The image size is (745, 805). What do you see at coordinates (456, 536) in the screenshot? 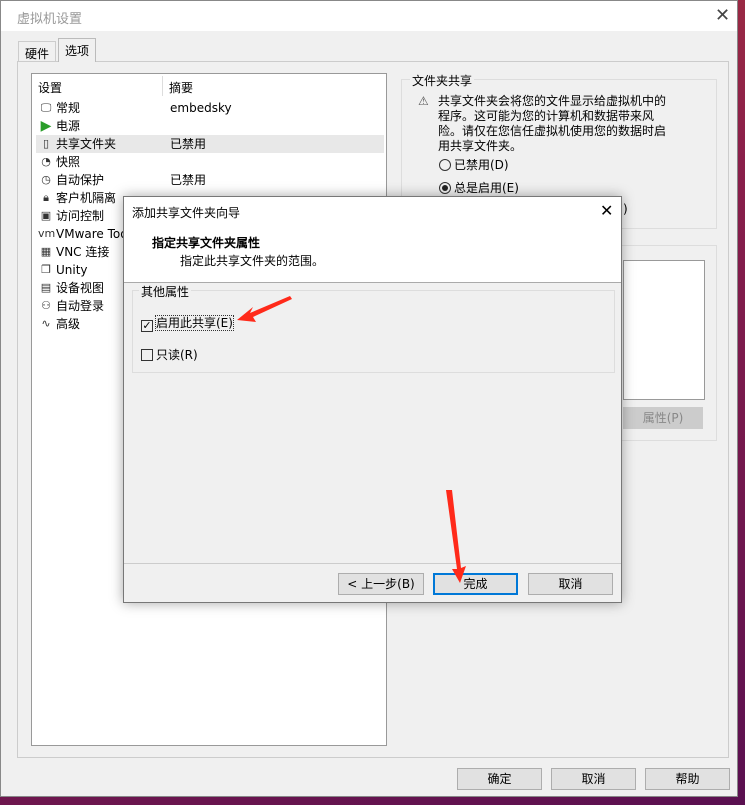
I see `red-arrow-to-finish` at bounding box center [456, 536].